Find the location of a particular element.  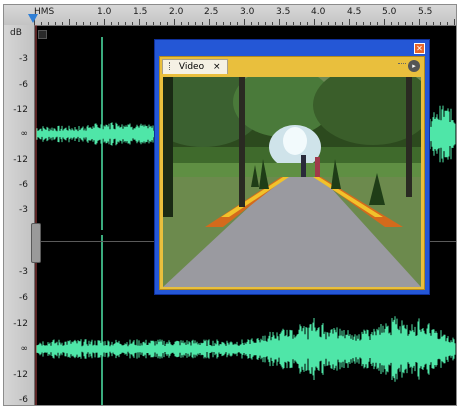

time-tick-label: 4.5 is located at coordinates (354, 12).